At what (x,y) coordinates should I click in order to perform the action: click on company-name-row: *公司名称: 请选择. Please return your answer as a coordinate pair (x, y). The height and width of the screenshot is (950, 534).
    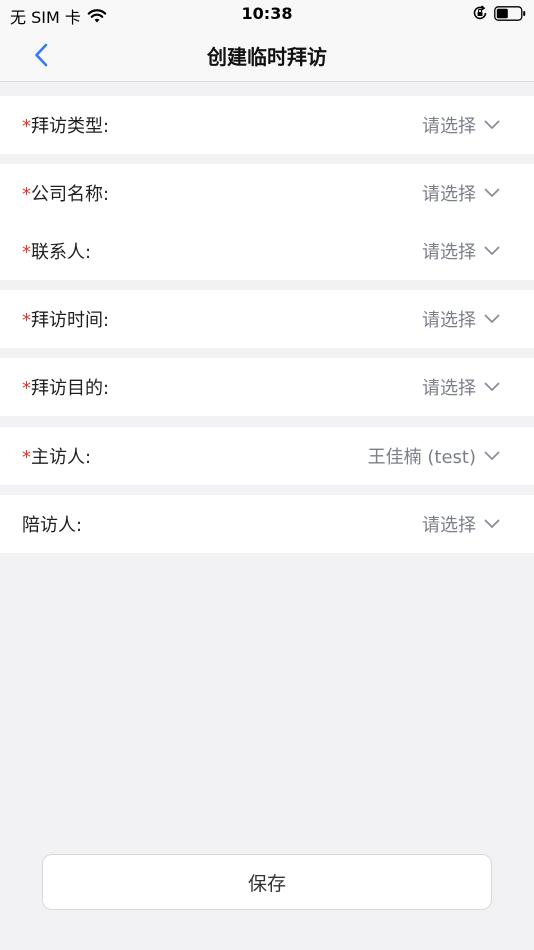
    Looking at the image, I should click on (267, 193).